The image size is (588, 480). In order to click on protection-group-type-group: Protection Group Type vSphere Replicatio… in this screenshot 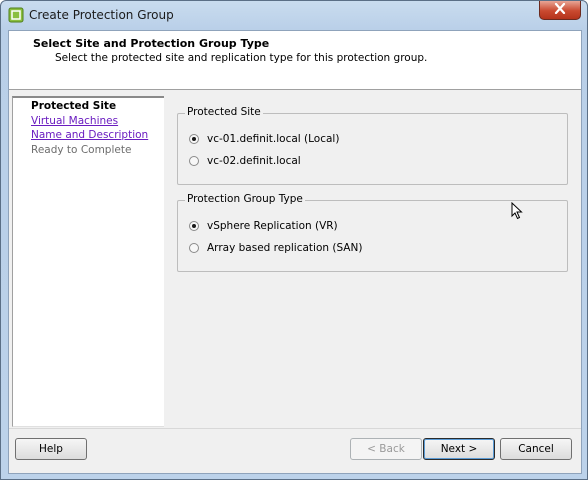, I will do `click(372, 232)`.